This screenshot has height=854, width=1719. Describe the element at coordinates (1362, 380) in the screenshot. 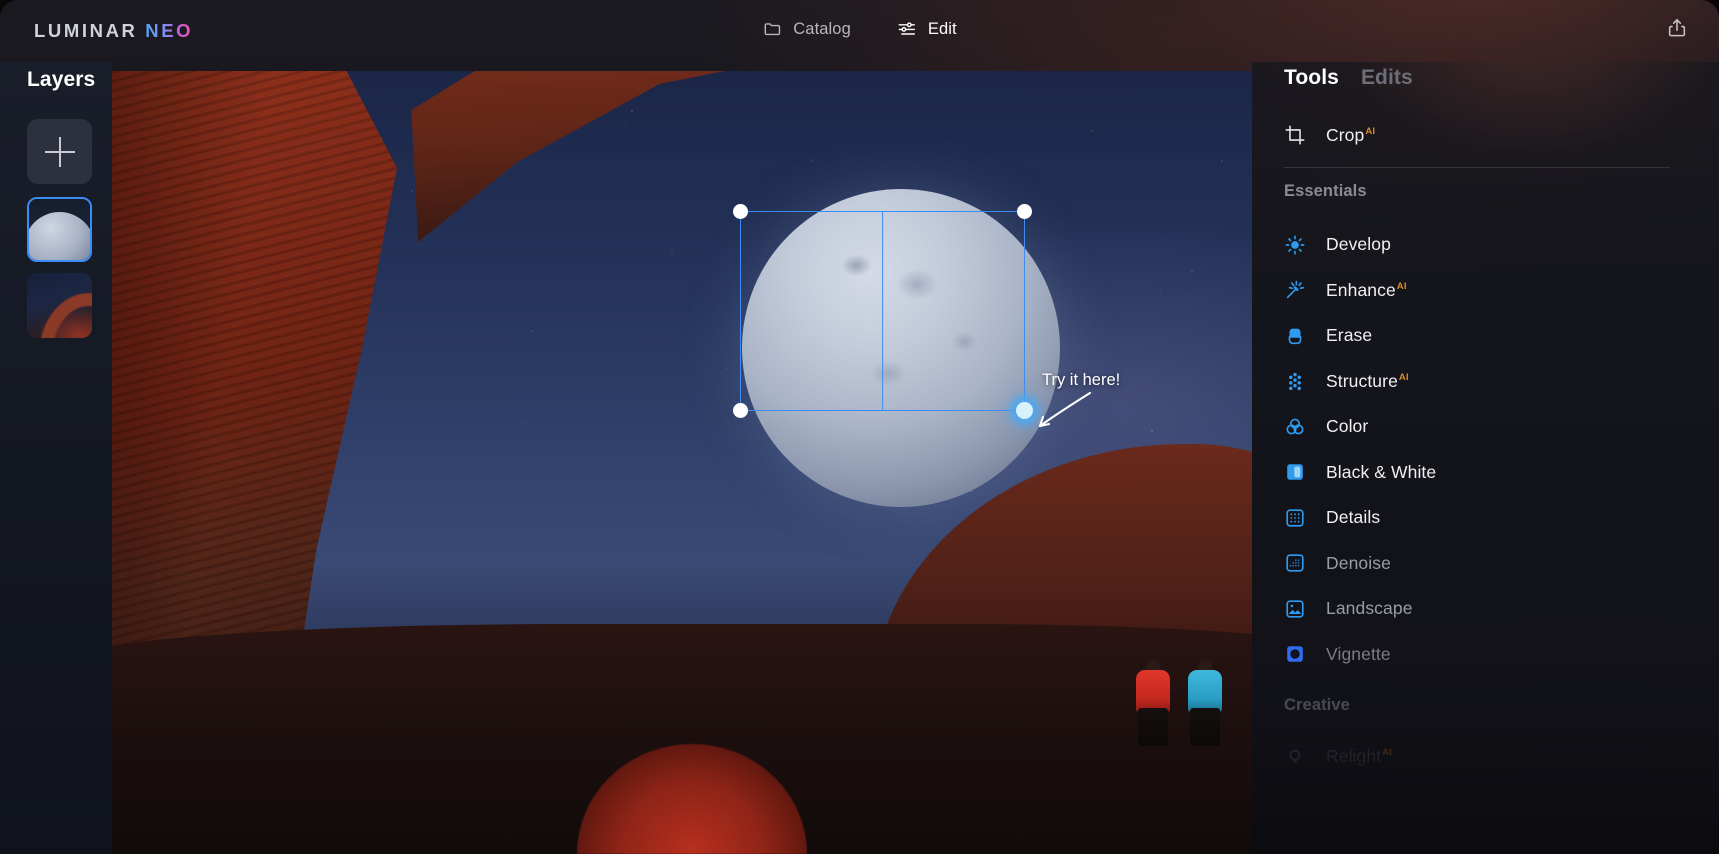

I see `structure-label-text: Structure` at that location.